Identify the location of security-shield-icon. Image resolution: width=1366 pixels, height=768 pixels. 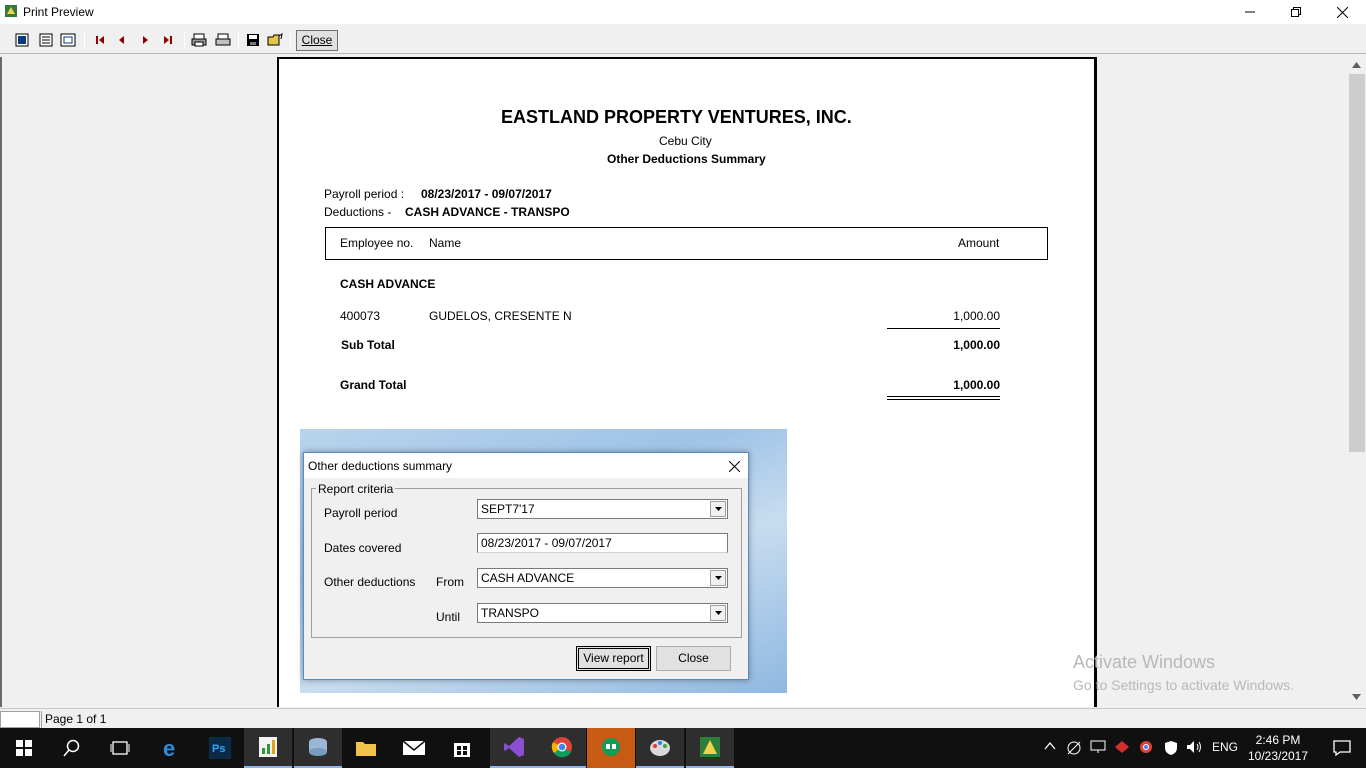
(1171, 748).